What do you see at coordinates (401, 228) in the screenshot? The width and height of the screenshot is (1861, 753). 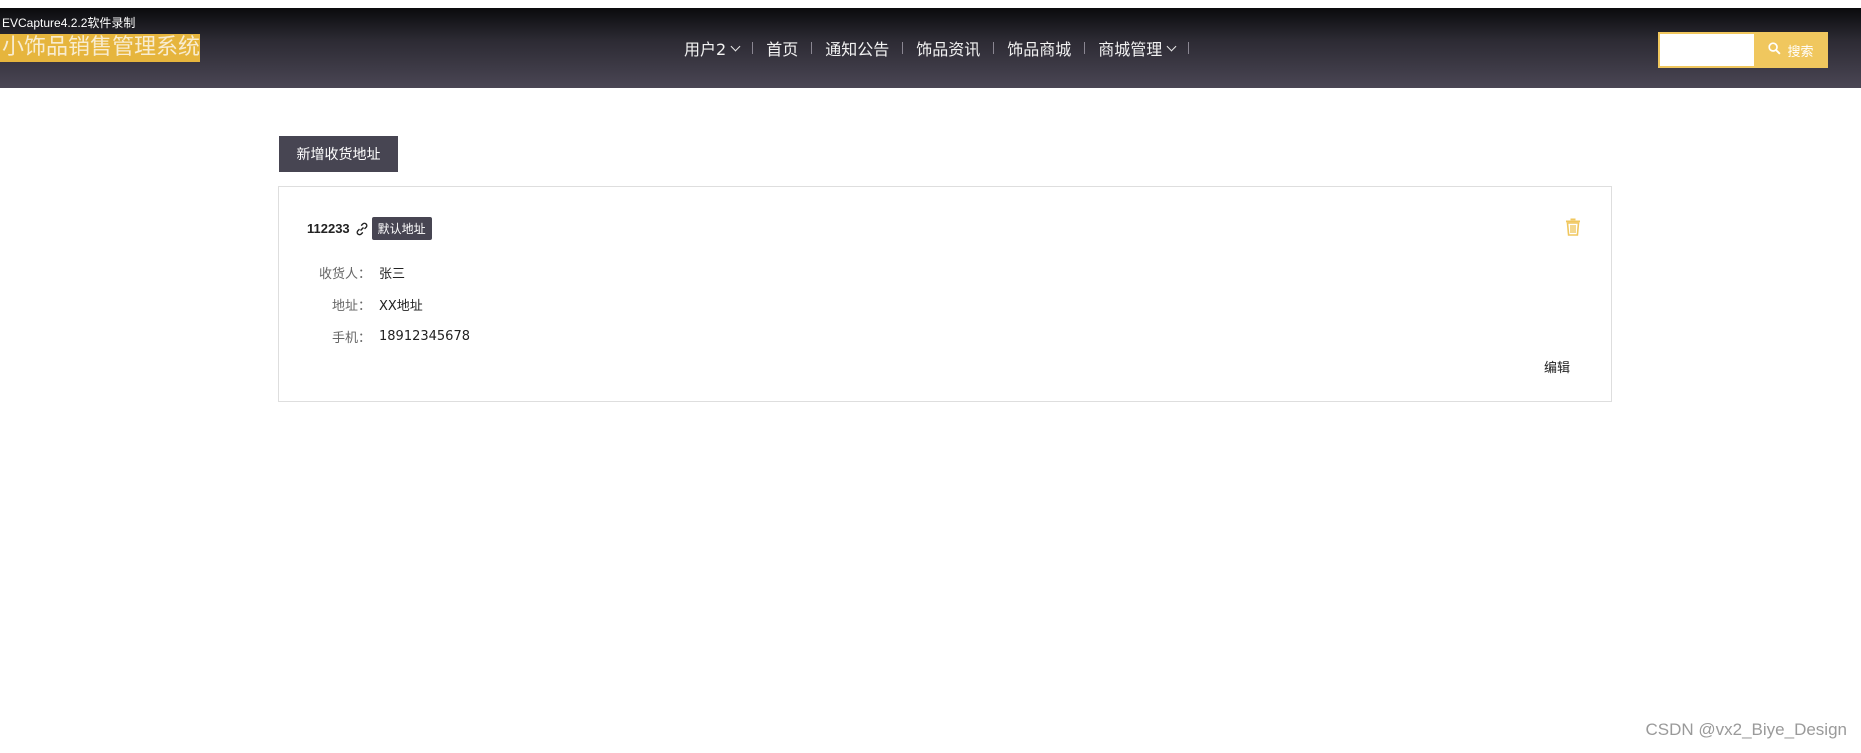 I see `default-address-badge: 默认地址` at bounding box center [401, 228].